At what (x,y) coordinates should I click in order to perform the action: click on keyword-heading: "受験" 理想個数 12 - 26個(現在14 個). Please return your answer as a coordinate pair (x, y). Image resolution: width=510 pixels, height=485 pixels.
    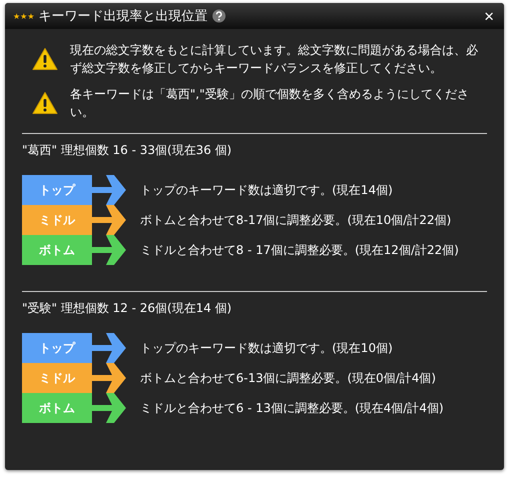
    Looking at the image, I should click on (127, 308).